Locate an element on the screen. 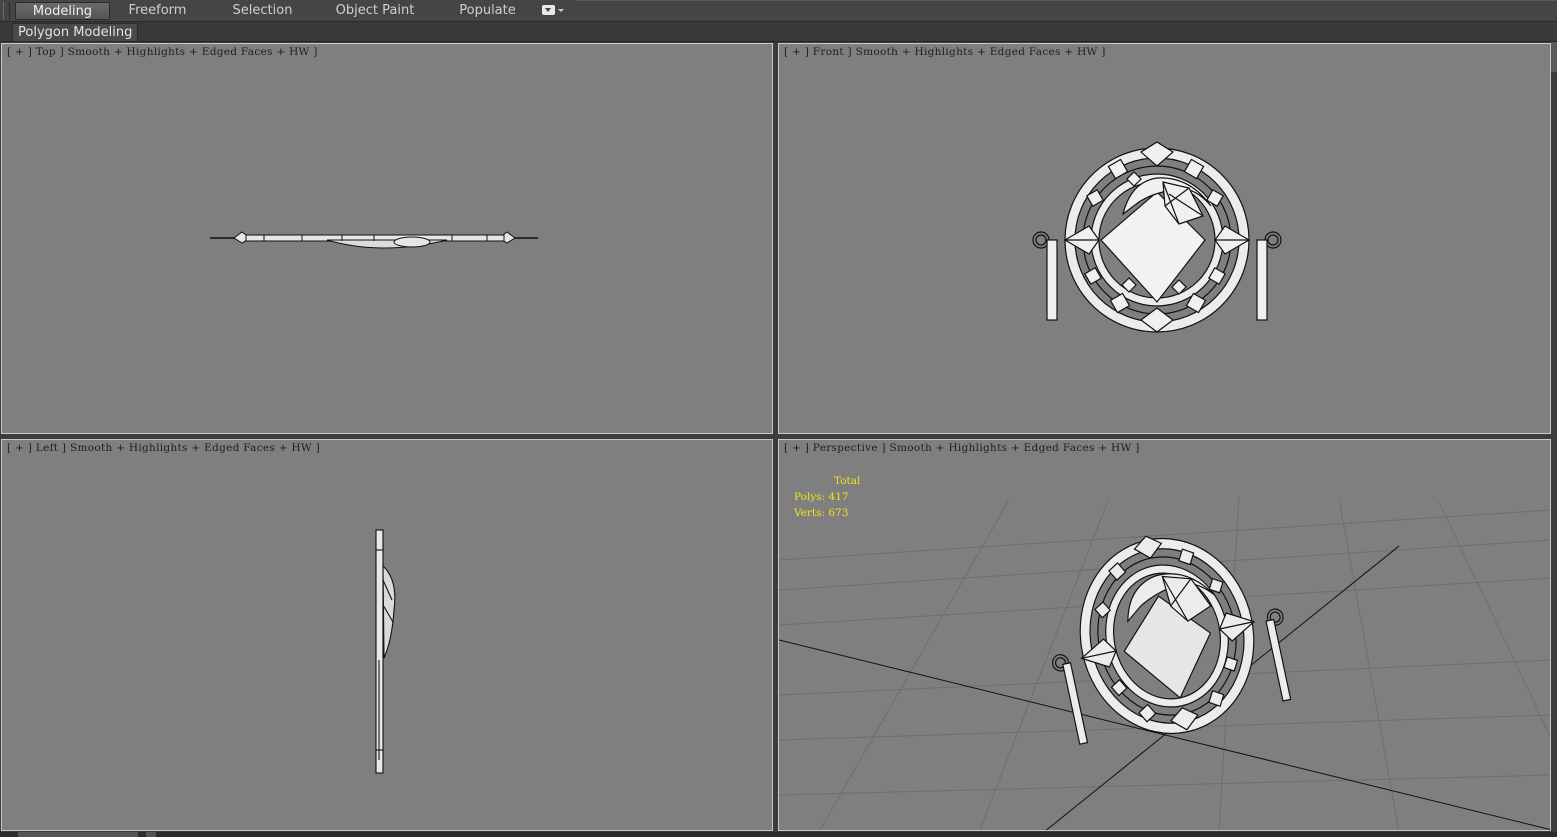 This screenshot has height=837, width=1557. tab-populate: Populate is located at coordinates (487, 11).